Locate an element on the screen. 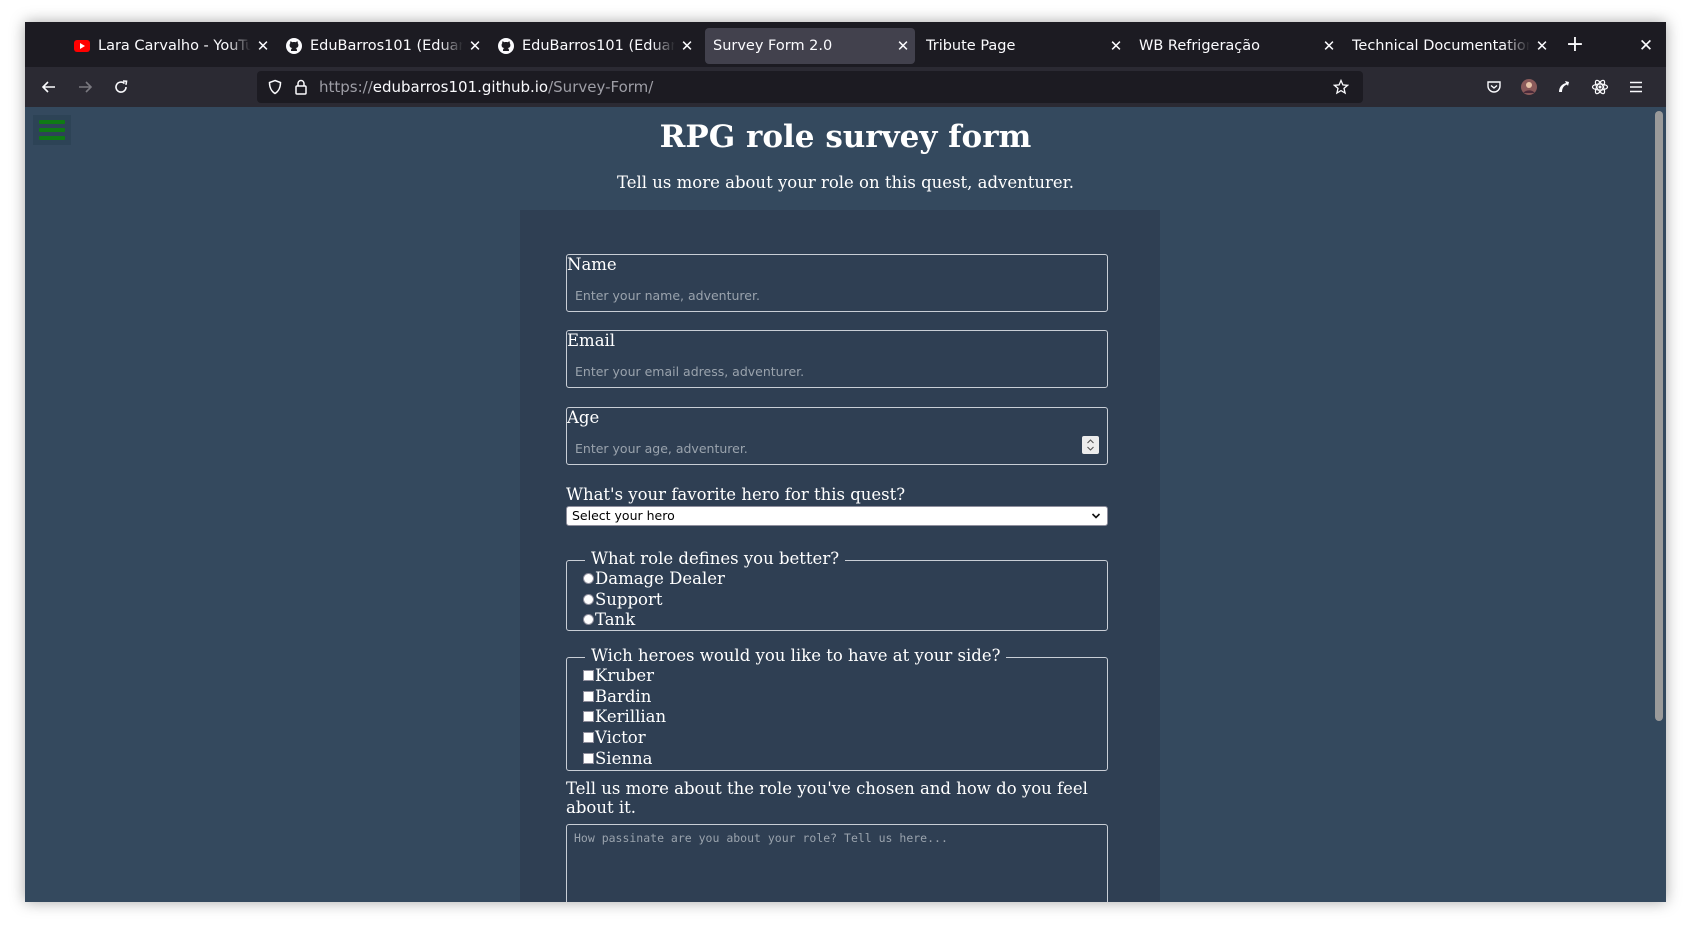 This screenshot has width=1691, height=930. role-option-label: Damage Dealer is located at coordinates (660, 578).